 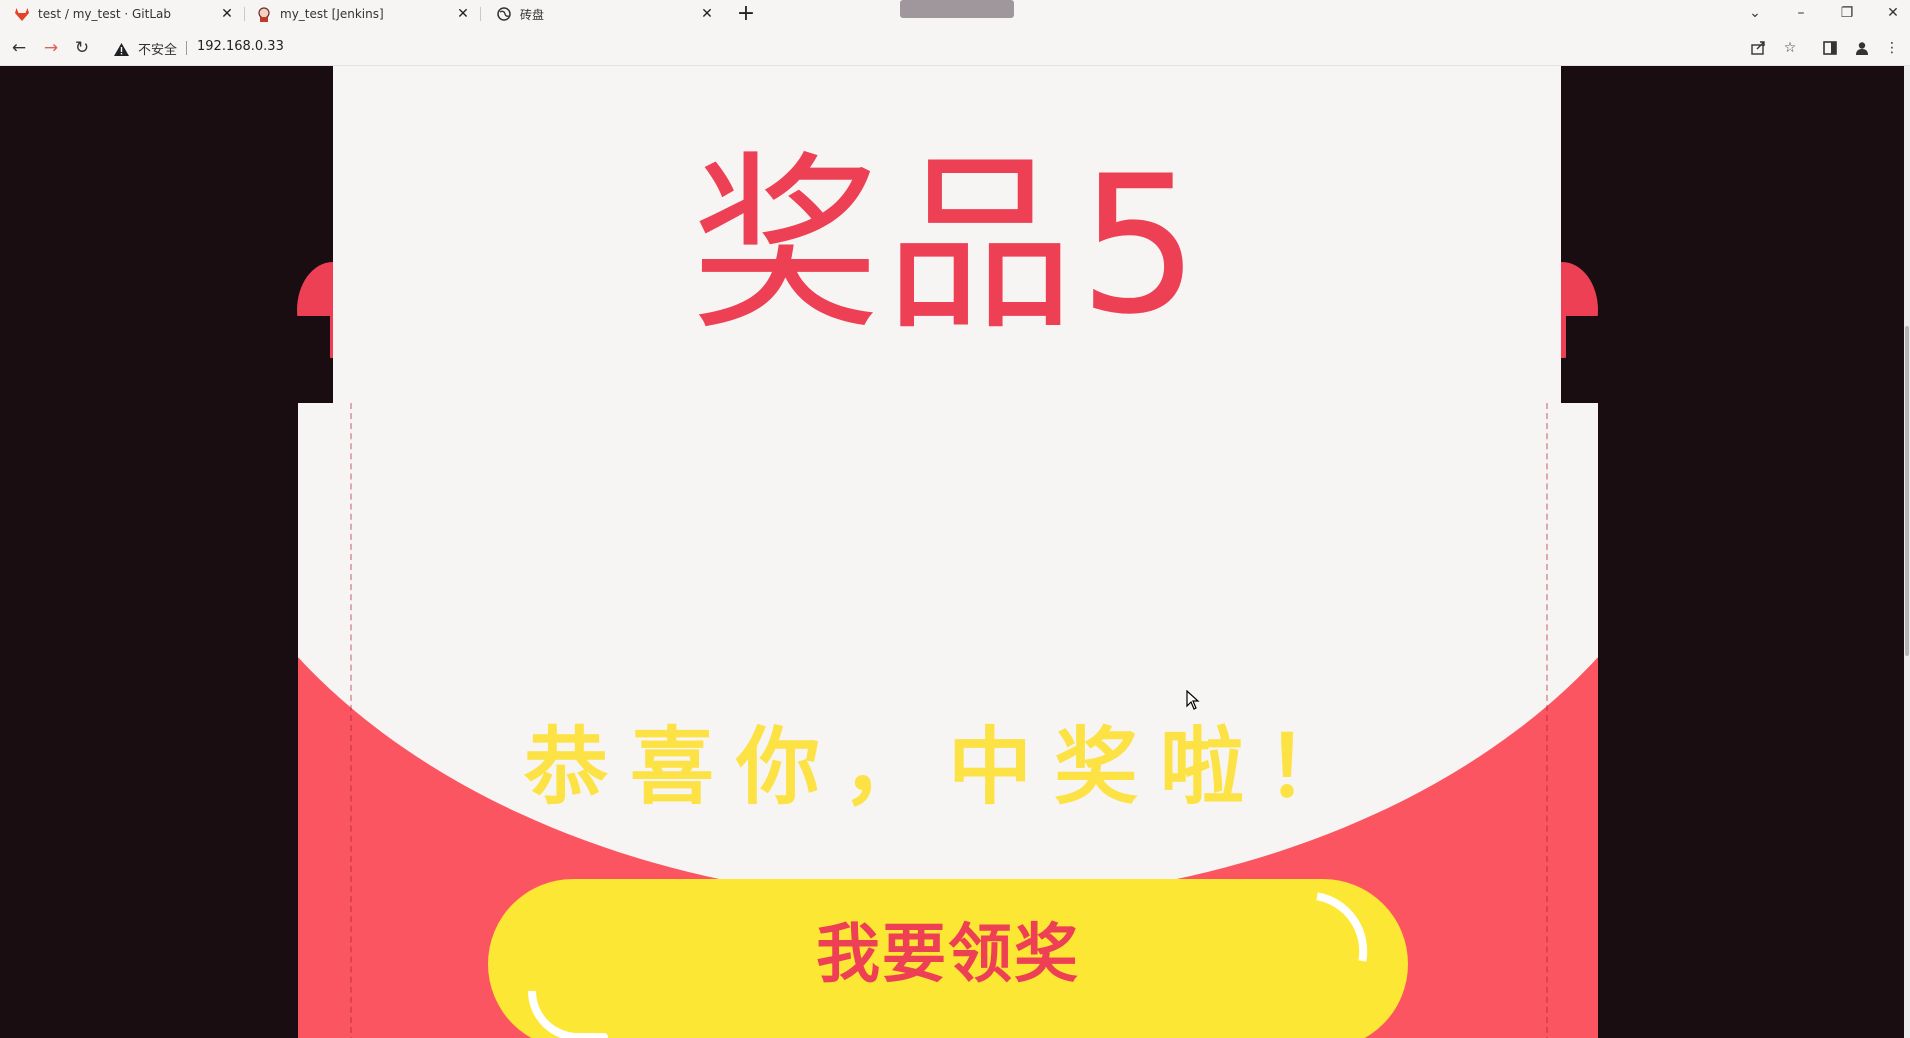 I want to click on tab-title: 砖盘, so click(x=532, y=14).